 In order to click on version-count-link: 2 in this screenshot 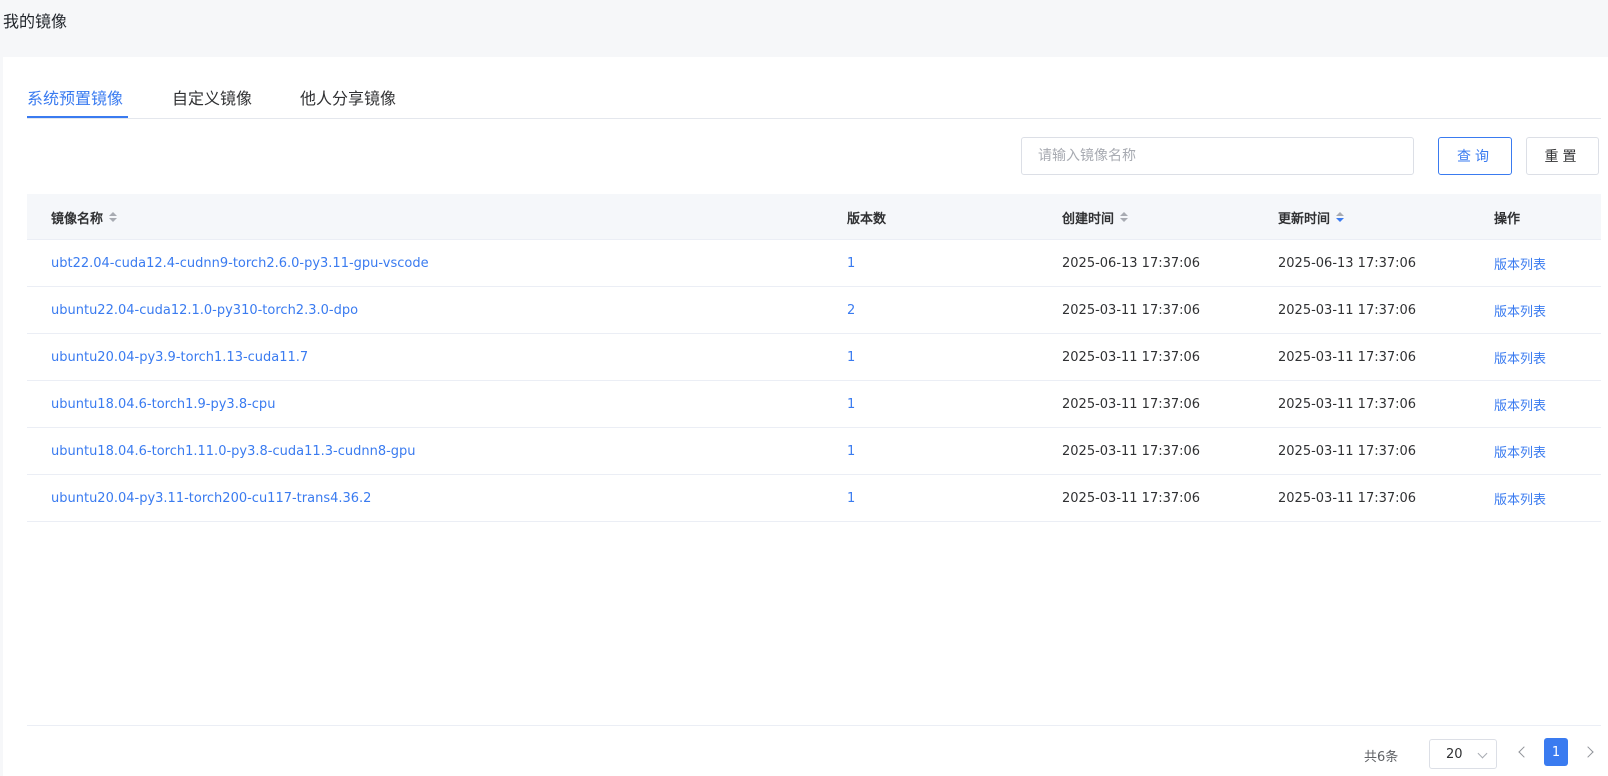, I will do `click(851, 310)`.